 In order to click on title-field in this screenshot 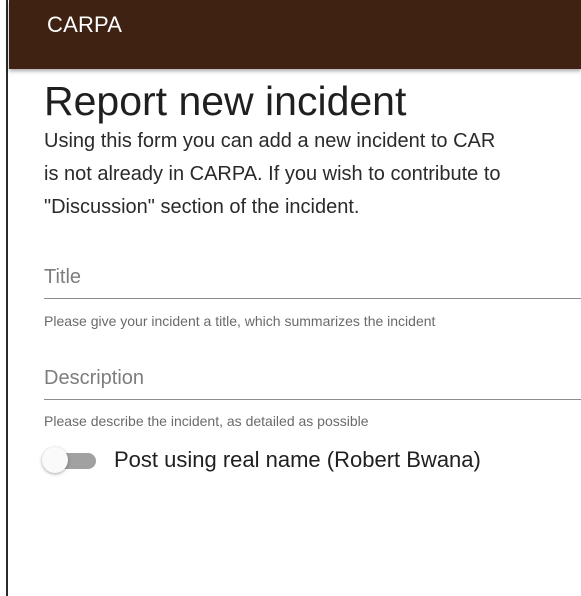, I will do `click(312, 280)`.